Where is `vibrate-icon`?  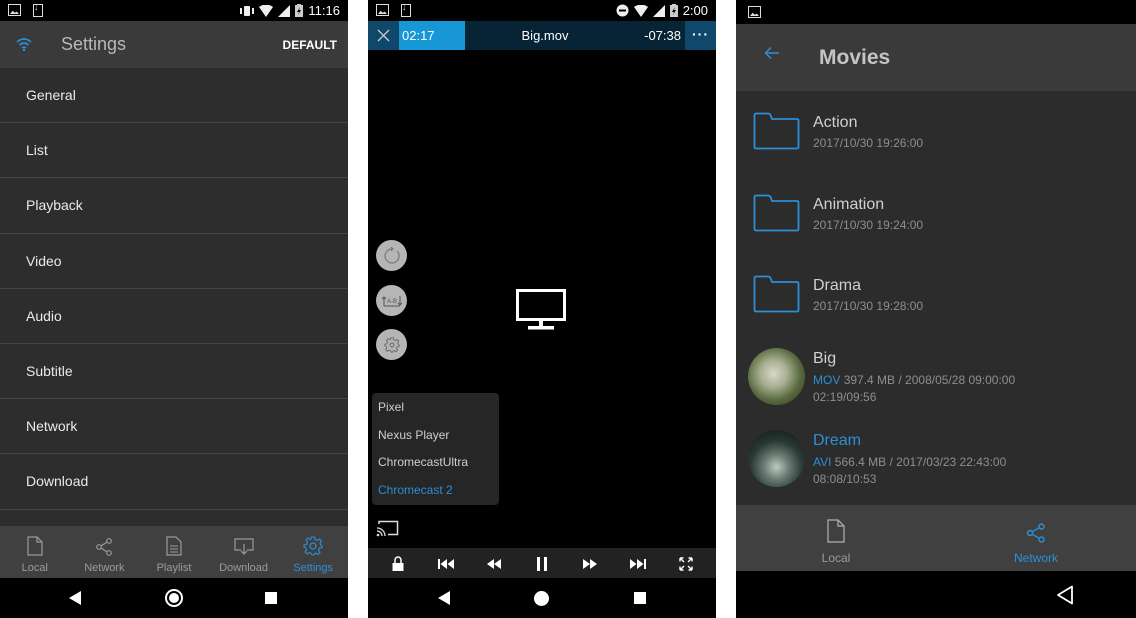
vibrate-icon is located at coordinates (247, 10).